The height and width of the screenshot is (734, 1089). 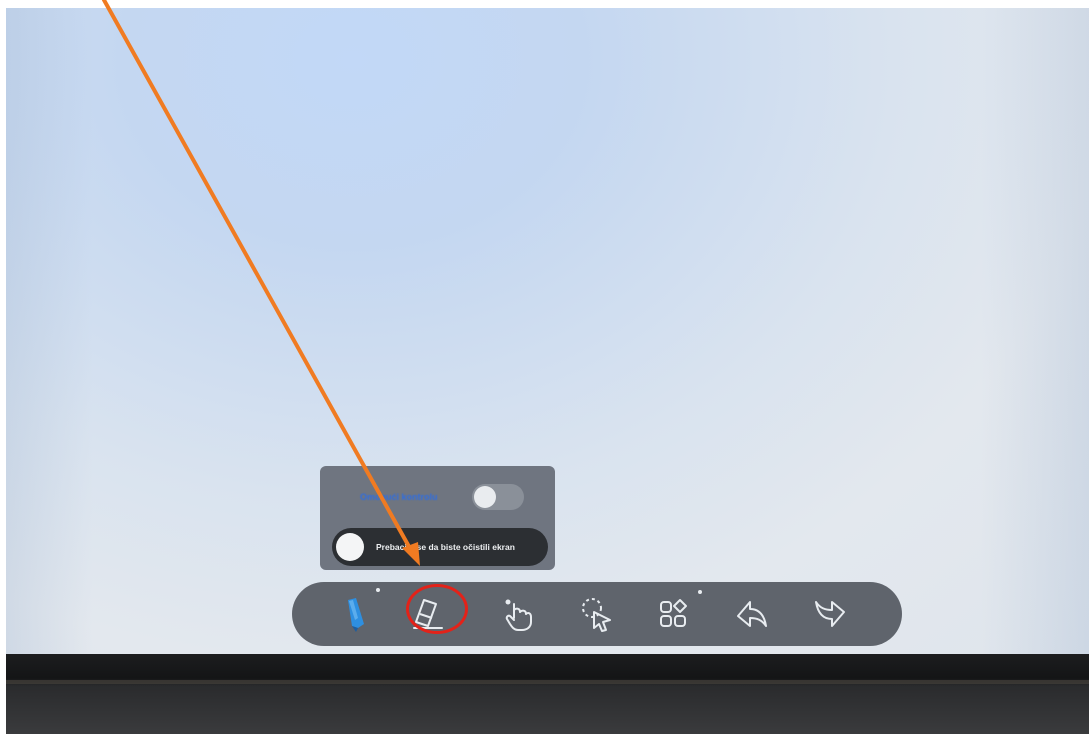 I want to click on hand-pointer-icon, so click(x=518, y=615).